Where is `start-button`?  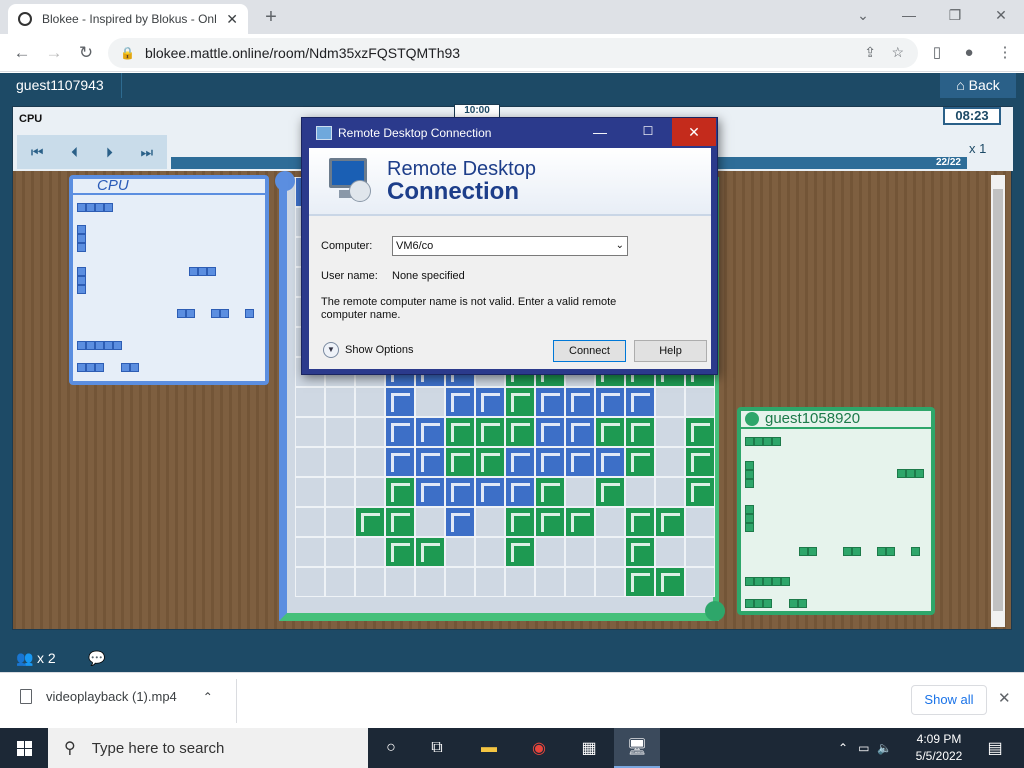 start-button is located at coordinates (24, 748).